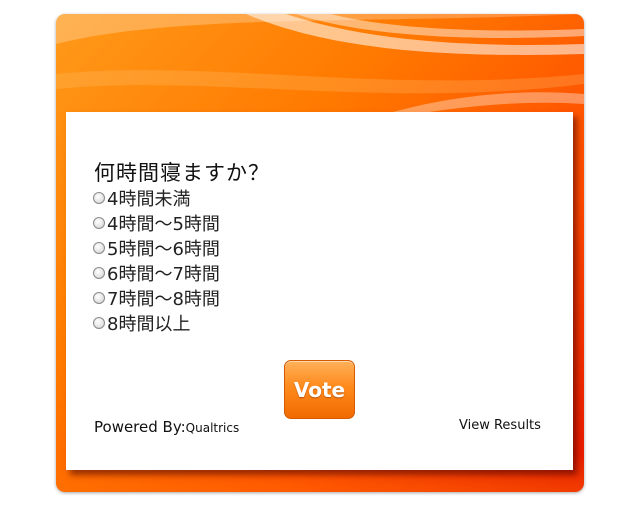  I want to click on poll-option: 7時間～8時間, so click(156, 297).